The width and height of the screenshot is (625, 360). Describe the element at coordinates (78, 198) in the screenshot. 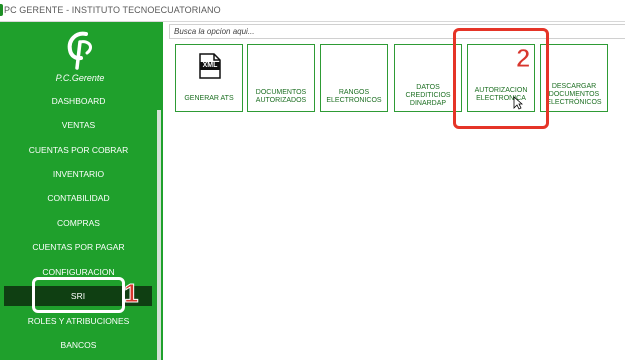

I see `sidebar-item-contabilidad: CONTABILIDAD` at that location.